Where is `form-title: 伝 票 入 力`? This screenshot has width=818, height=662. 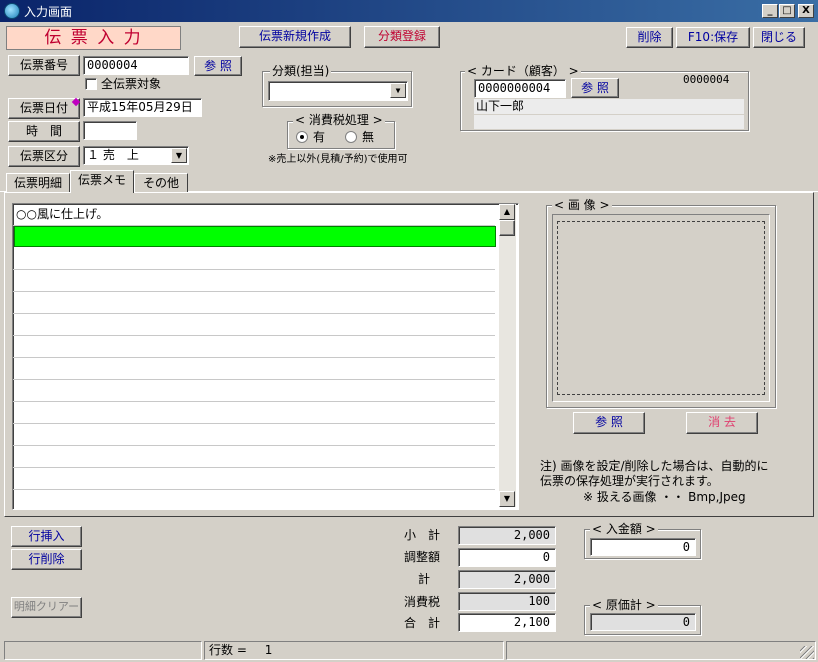 form-title: 伝 票 入 力 is located at coordinates (93, 38).